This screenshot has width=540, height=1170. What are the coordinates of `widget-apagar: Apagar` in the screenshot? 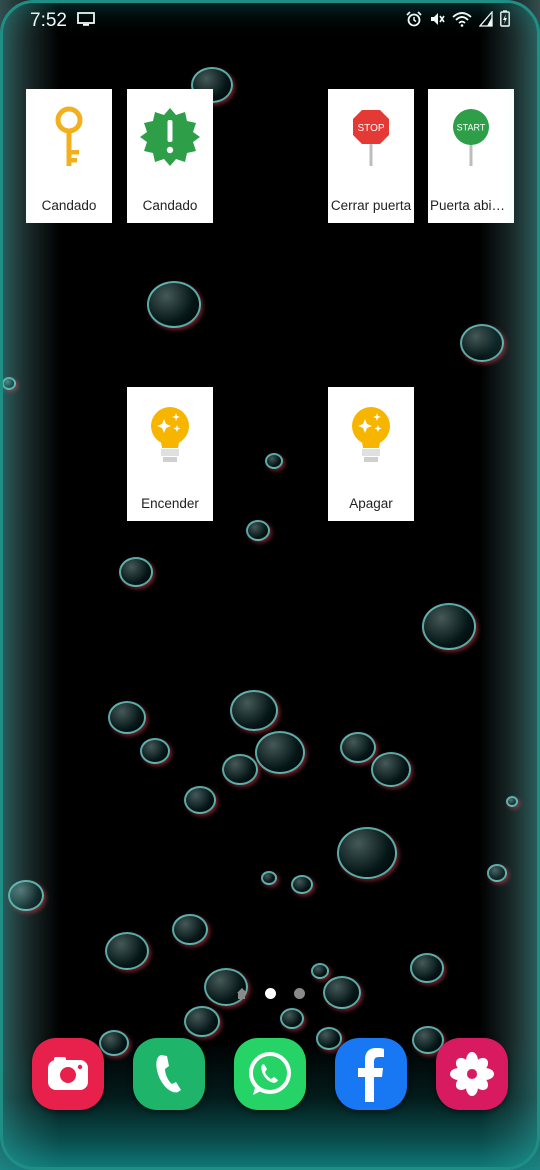 It's located at (371, 454).